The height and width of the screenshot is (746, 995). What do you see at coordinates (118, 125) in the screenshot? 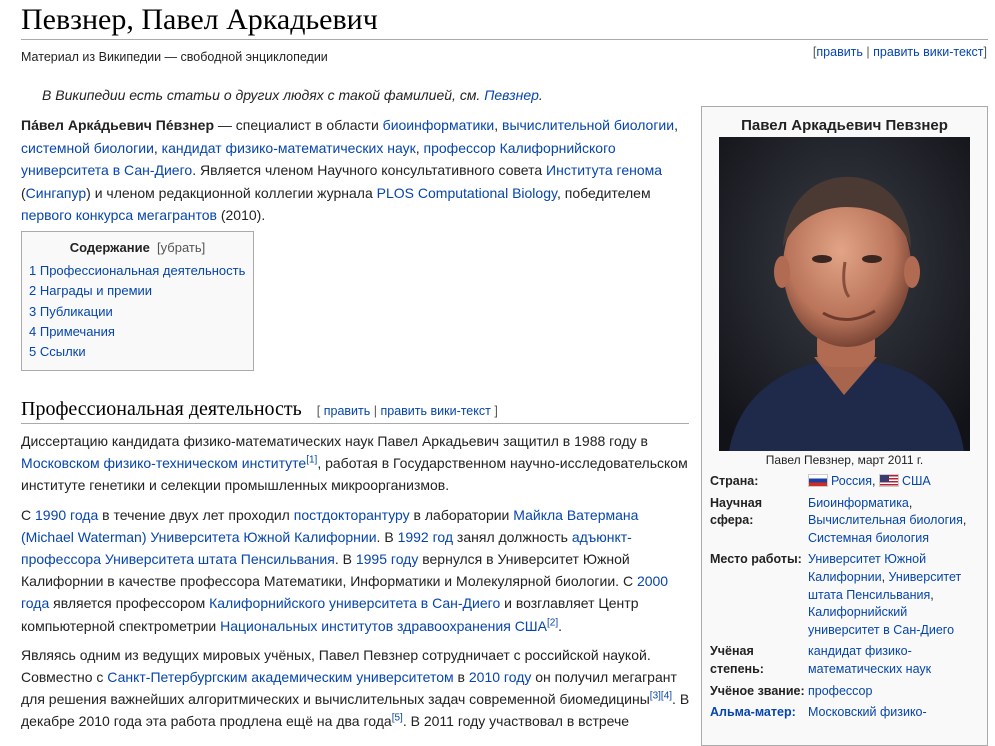
I see `subject-name: Па́вел Арка́дьевич Пе́взнер` at bounding box center [118, 125].